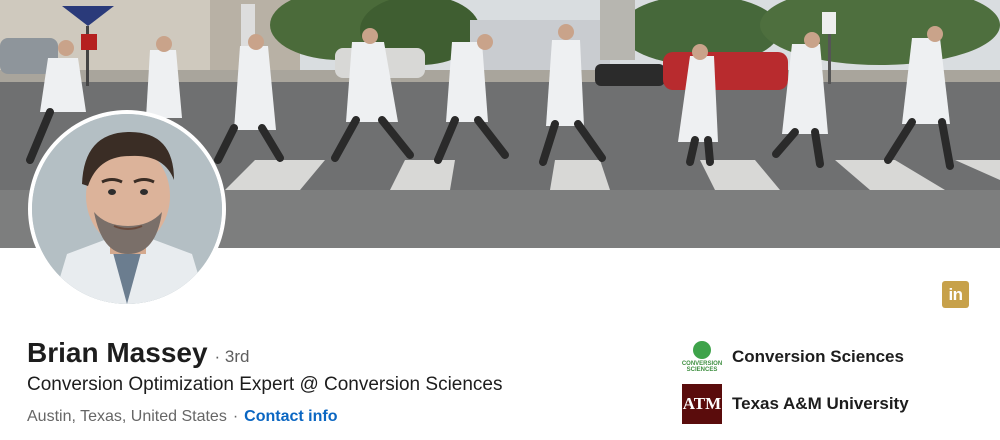 The width and height of the screenshot is (1000, 440). Describe the element at coordinates (127, 416) in the screenshot. I see `profile-location: Austin, Texas, United States` at that location.